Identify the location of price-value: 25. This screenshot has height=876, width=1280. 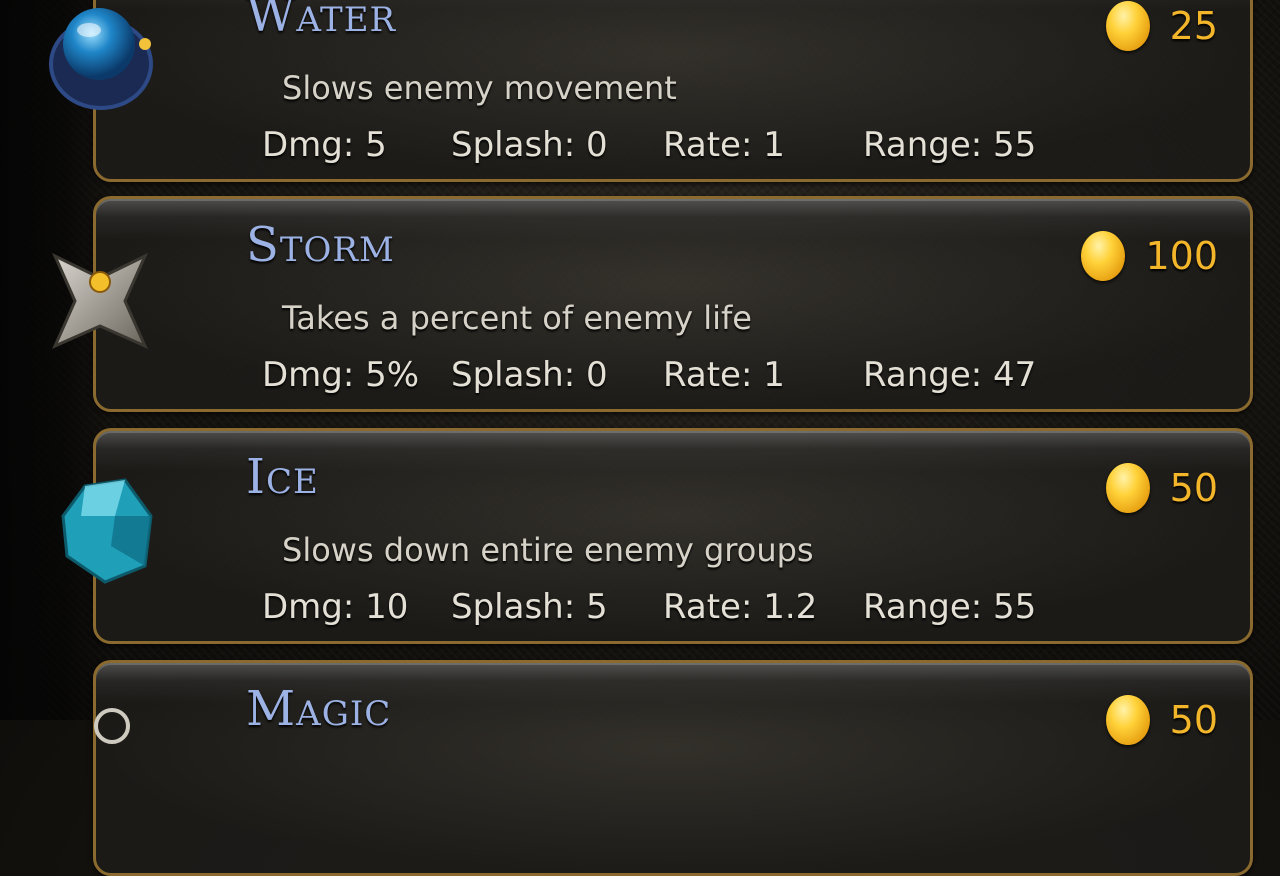
(1193, 26).